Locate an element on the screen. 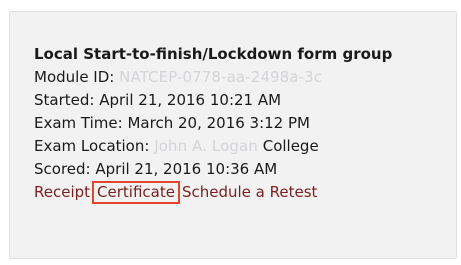 Image resolution: width=461 pixels, height=265 pixels. exam-location-row: Exam Location: John A. Logan College is located at coordinates (213, 146).